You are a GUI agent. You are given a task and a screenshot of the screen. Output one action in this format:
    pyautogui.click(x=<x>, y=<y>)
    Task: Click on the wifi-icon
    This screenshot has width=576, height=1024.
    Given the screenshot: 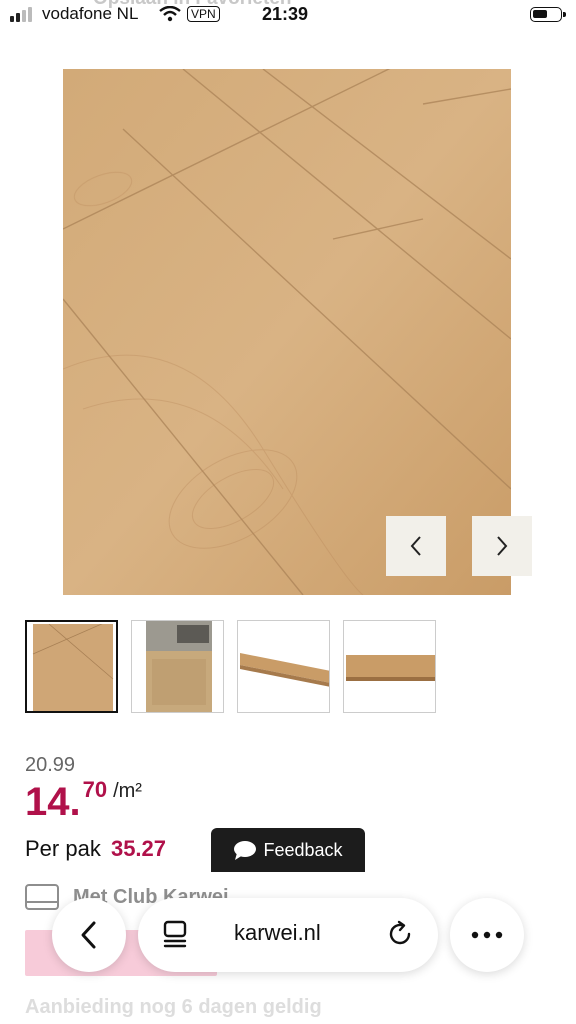 What is the action you would take?
    pyautogui.click(x=170, y=14)
    